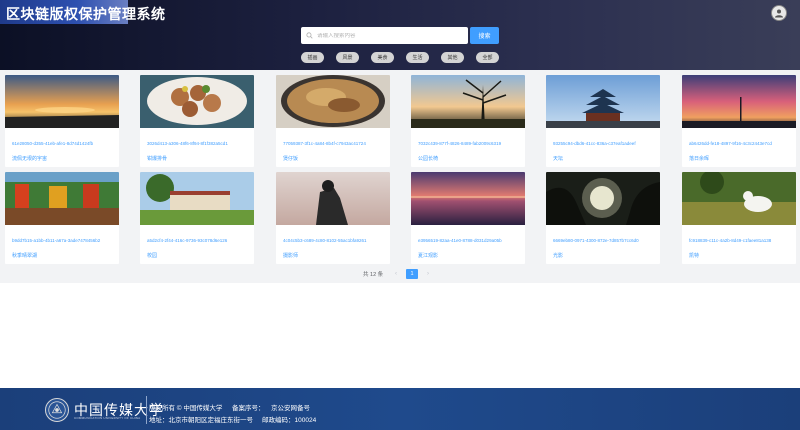  I want to click on image-card: e3956519-82aa-41e0-8788-d031d29a05b 夏江观影, so click(468, 218).